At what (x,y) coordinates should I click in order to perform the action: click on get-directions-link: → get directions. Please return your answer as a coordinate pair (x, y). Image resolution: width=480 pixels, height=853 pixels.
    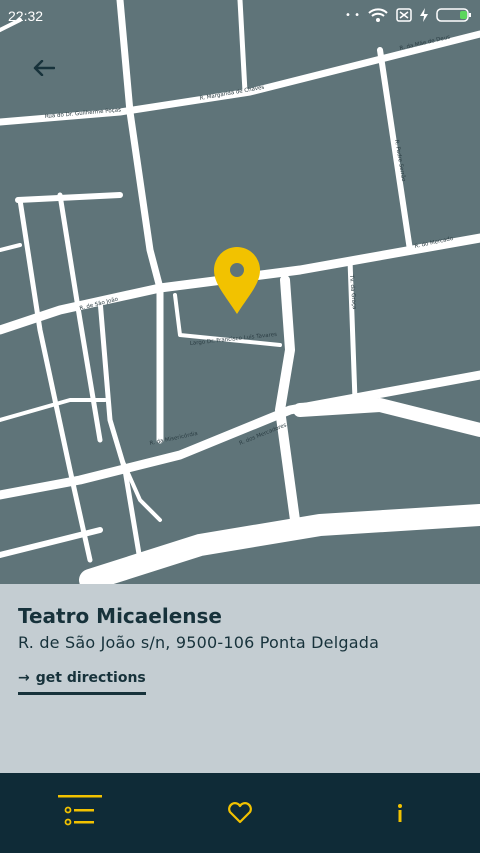
    Looking at the image, I should click on (82, 682).